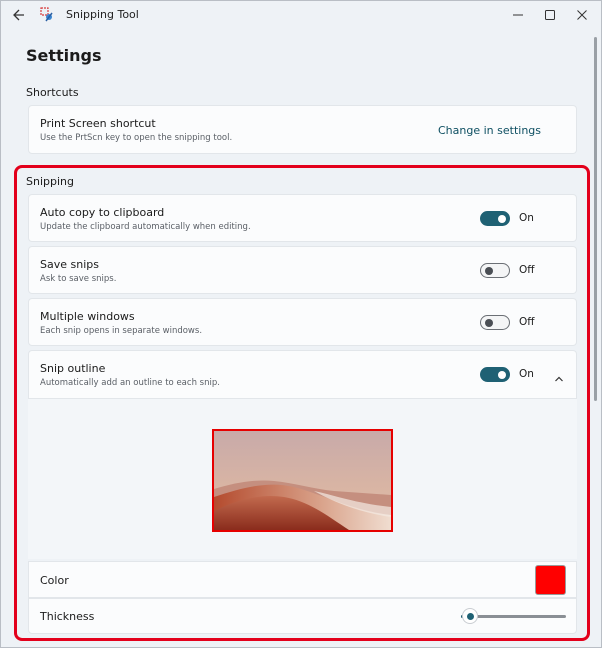 This screenshot has height=648, width=602. I want to click on close-button, so click(582, 15).